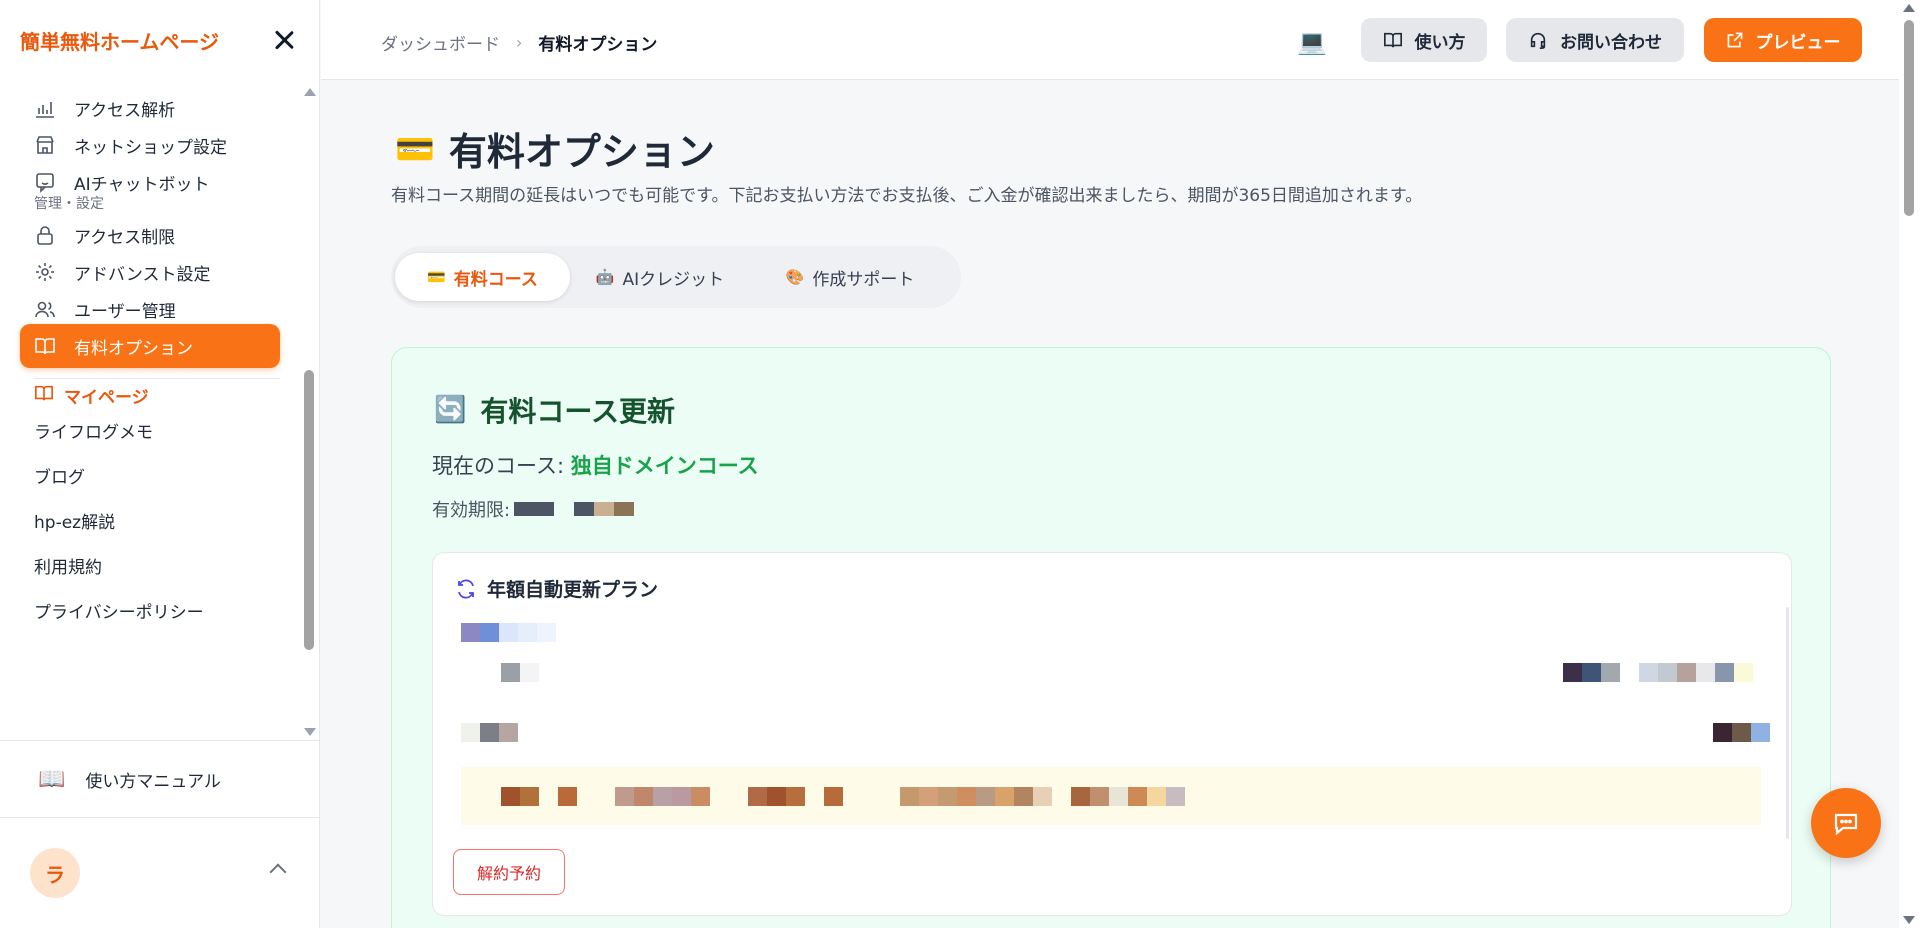  What do you see at coordinates (598, 45) in the screenshot?
I see `breadcrumb-current: 有料オプション` at bounding box center [598, 45].